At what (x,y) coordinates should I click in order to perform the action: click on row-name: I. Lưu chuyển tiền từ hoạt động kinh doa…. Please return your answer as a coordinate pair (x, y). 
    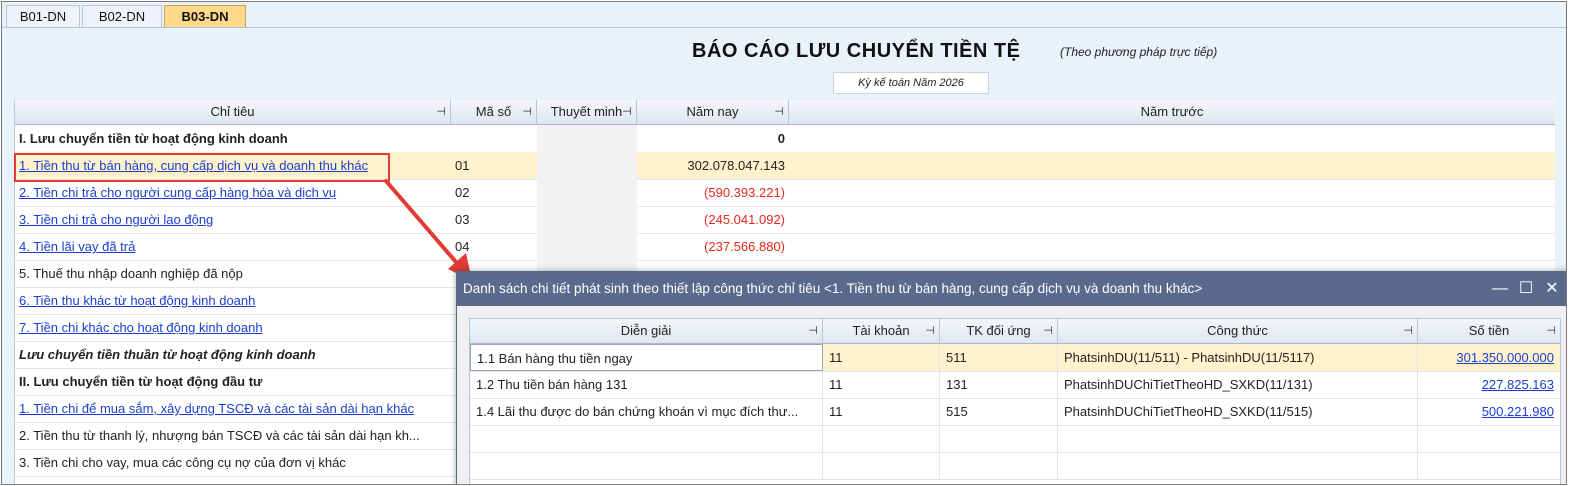
    Looking at the image, I should click on (227, 138).